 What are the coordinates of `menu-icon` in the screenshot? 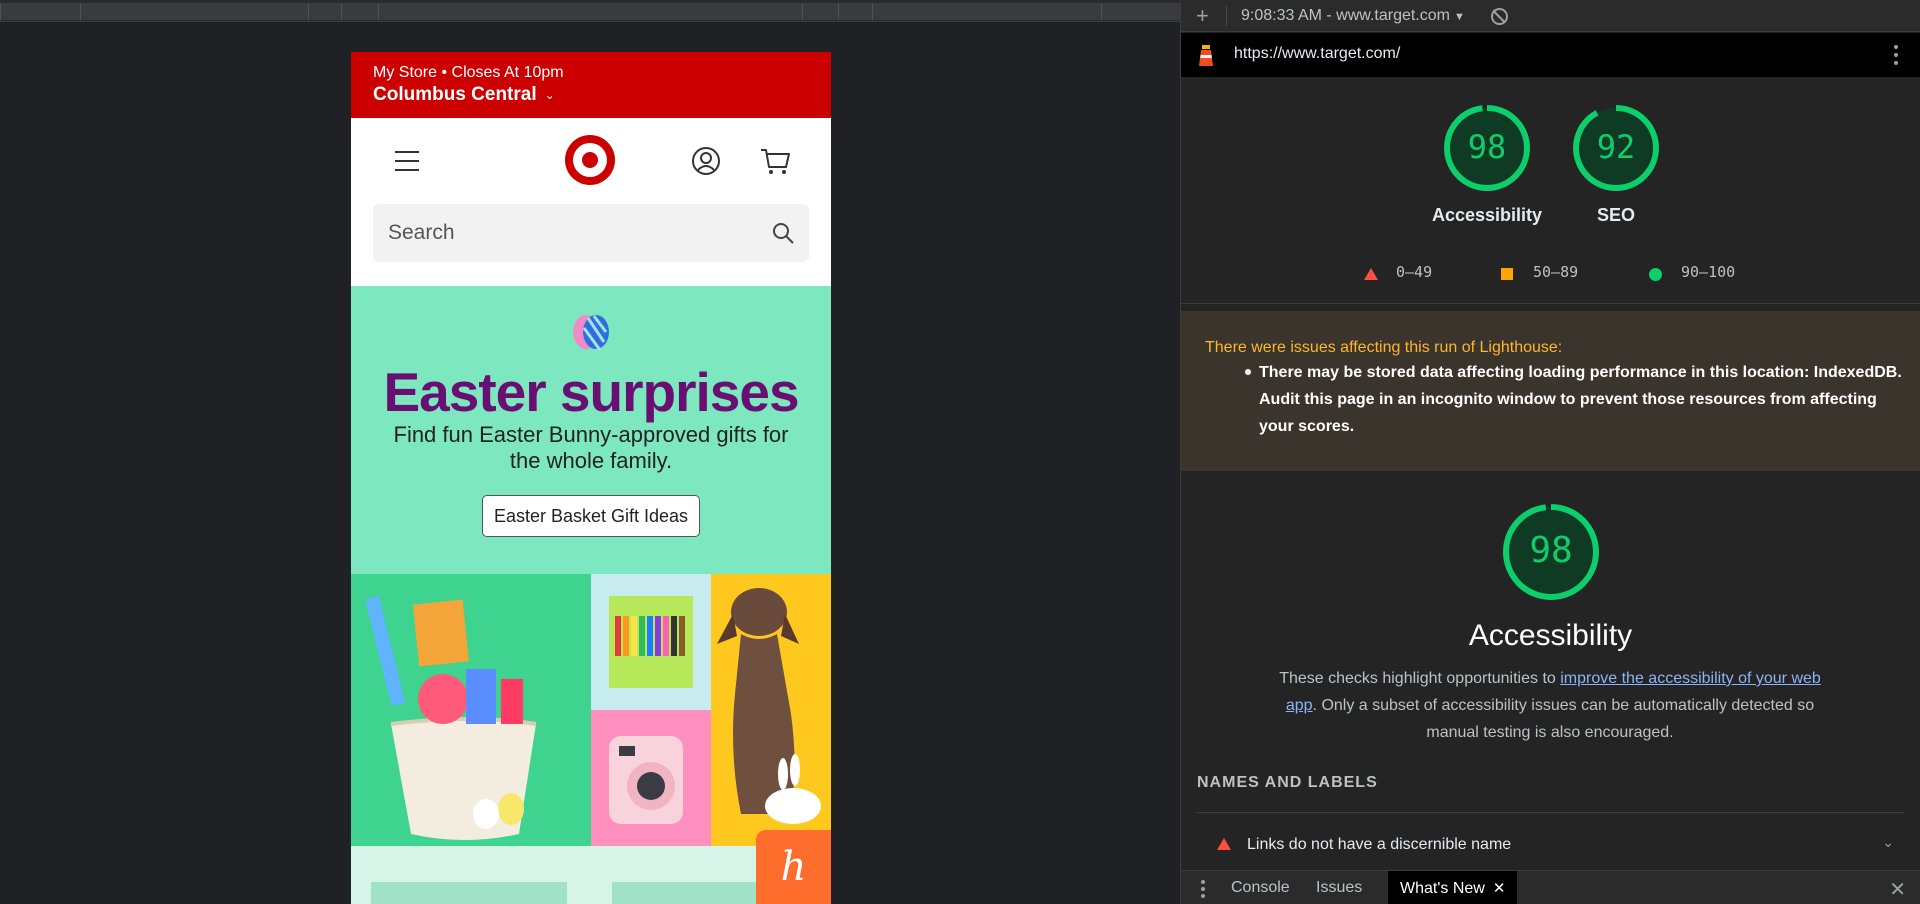 It's located at (407, 161).